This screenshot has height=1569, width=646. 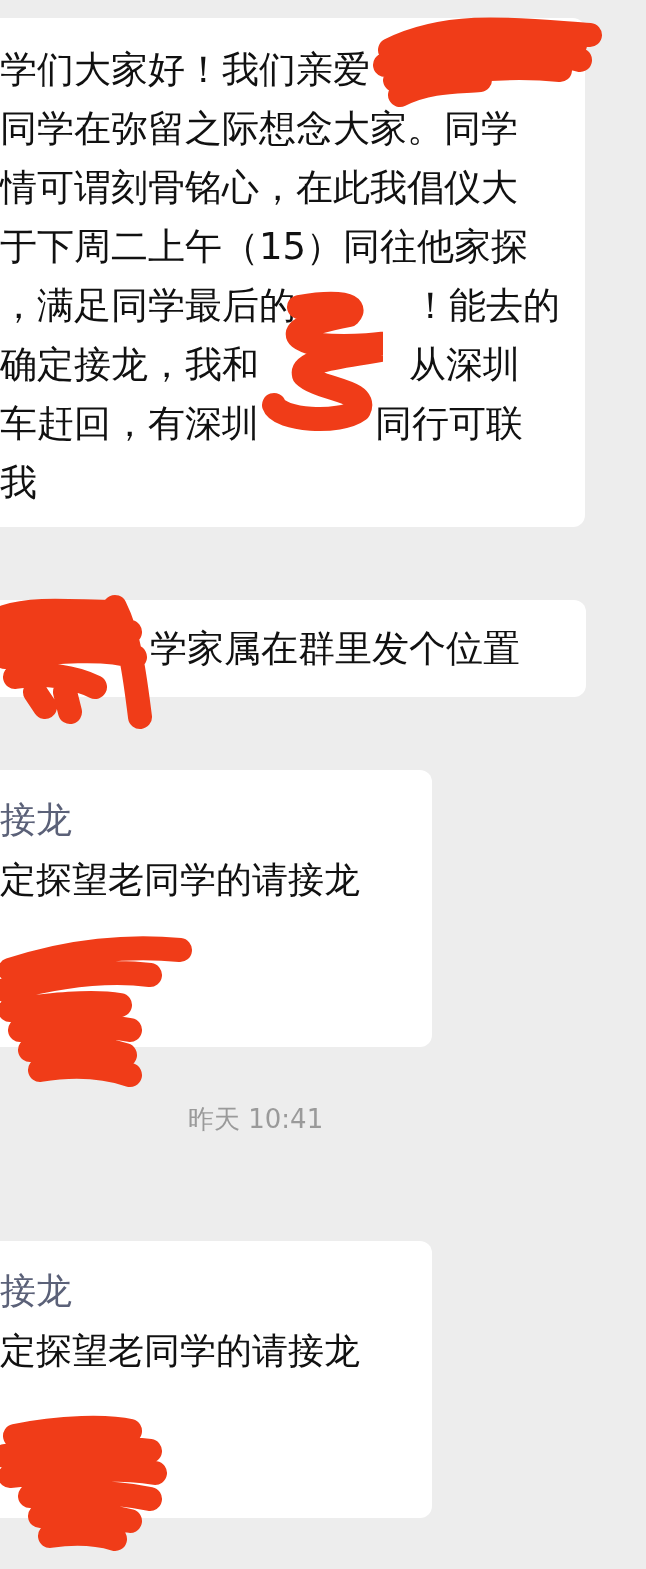 I want to click on timestamp: 昨天 10:41, so click(x=255, y=1119).